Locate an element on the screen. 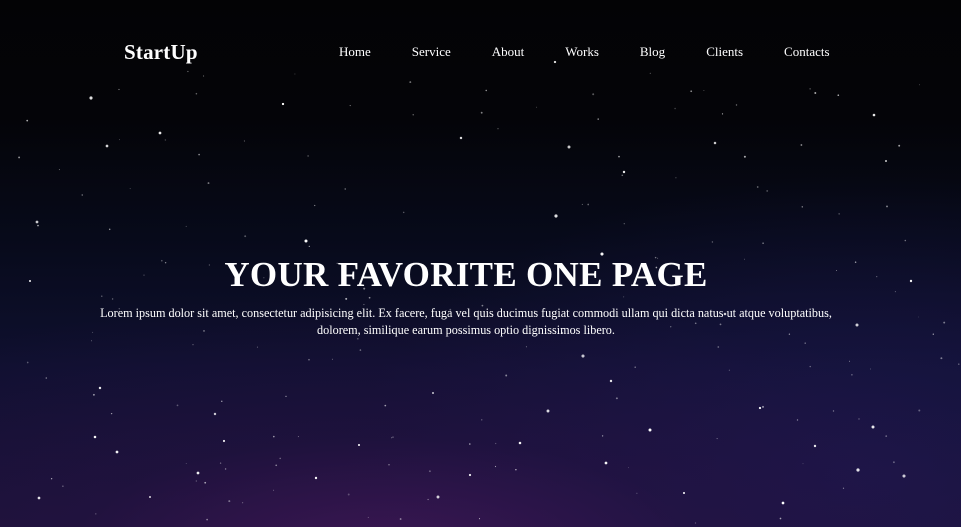 The image size is (961, 527). nav-item-home: Home is located at coordinates (355, 52).